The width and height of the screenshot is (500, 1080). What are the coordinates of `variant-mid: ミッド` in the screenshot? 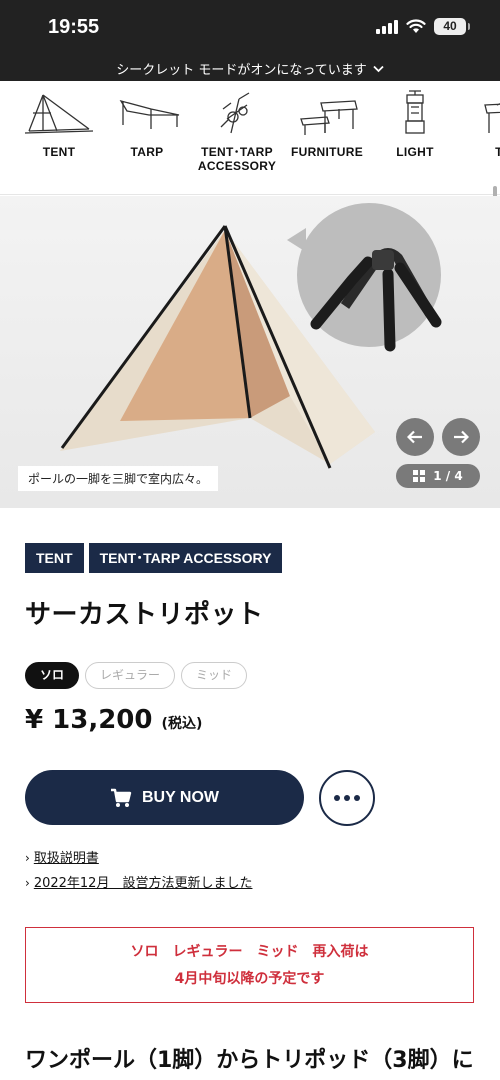 It's located at (214, 675).